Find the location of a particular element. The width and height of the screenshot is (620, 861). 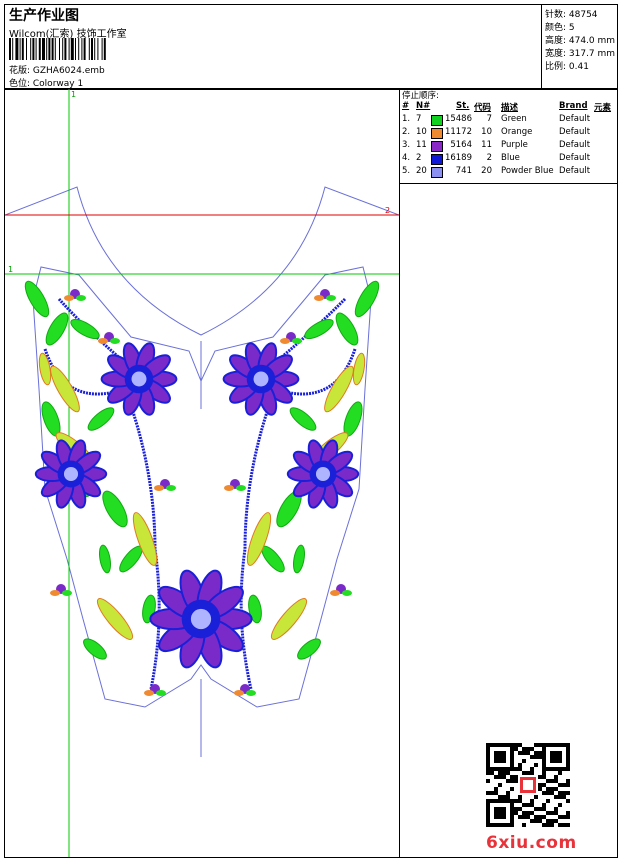

flower-mid-right-core is located at coordinates (323, 474).